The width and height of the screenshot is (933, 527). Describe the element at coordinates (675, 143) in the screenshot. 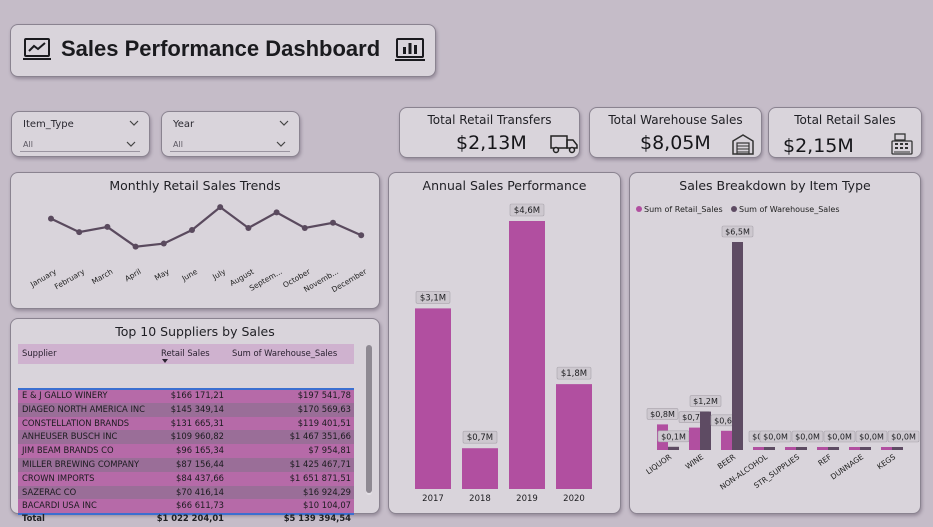

I see `kpi-value: $8,05M` at that location.